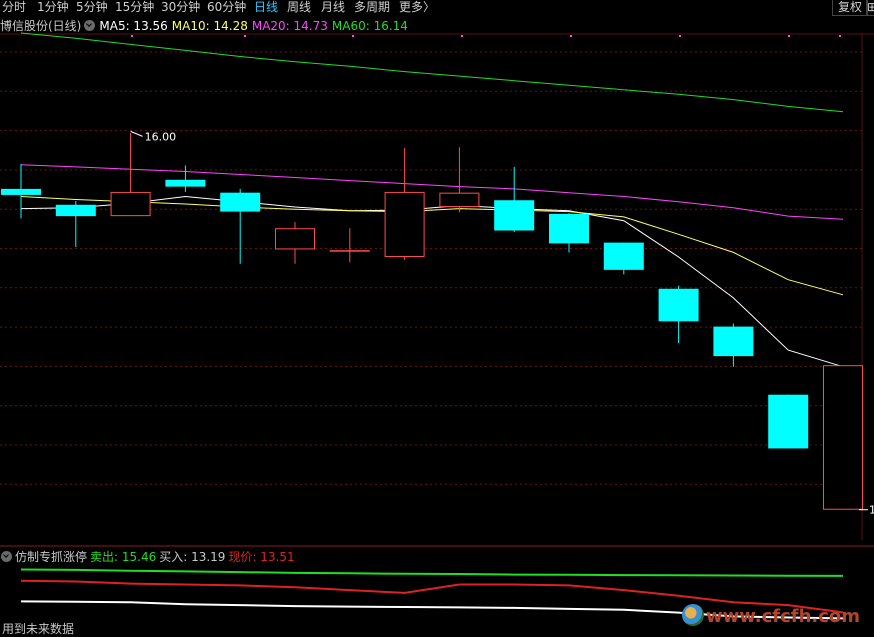 Image resolution: width=874 pixels, height=637 pixels. I want to click on high-price-label: 16.00, so click(161, 136).